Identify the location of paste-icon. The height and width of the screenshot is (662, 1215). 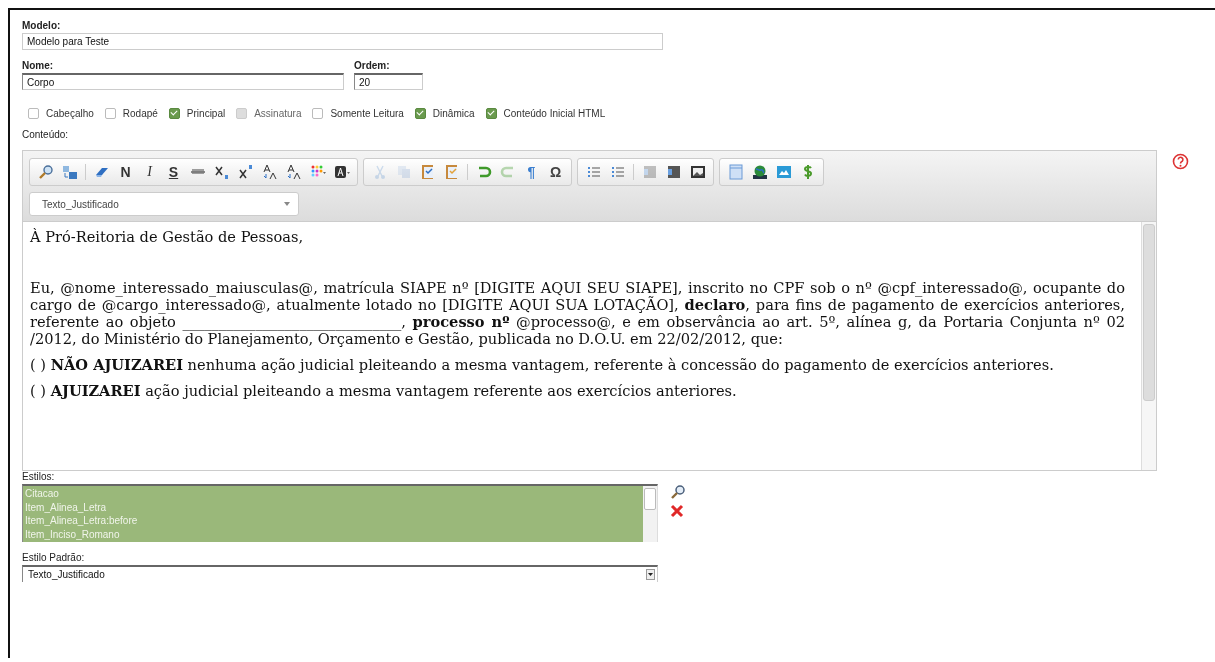
(427, 172).